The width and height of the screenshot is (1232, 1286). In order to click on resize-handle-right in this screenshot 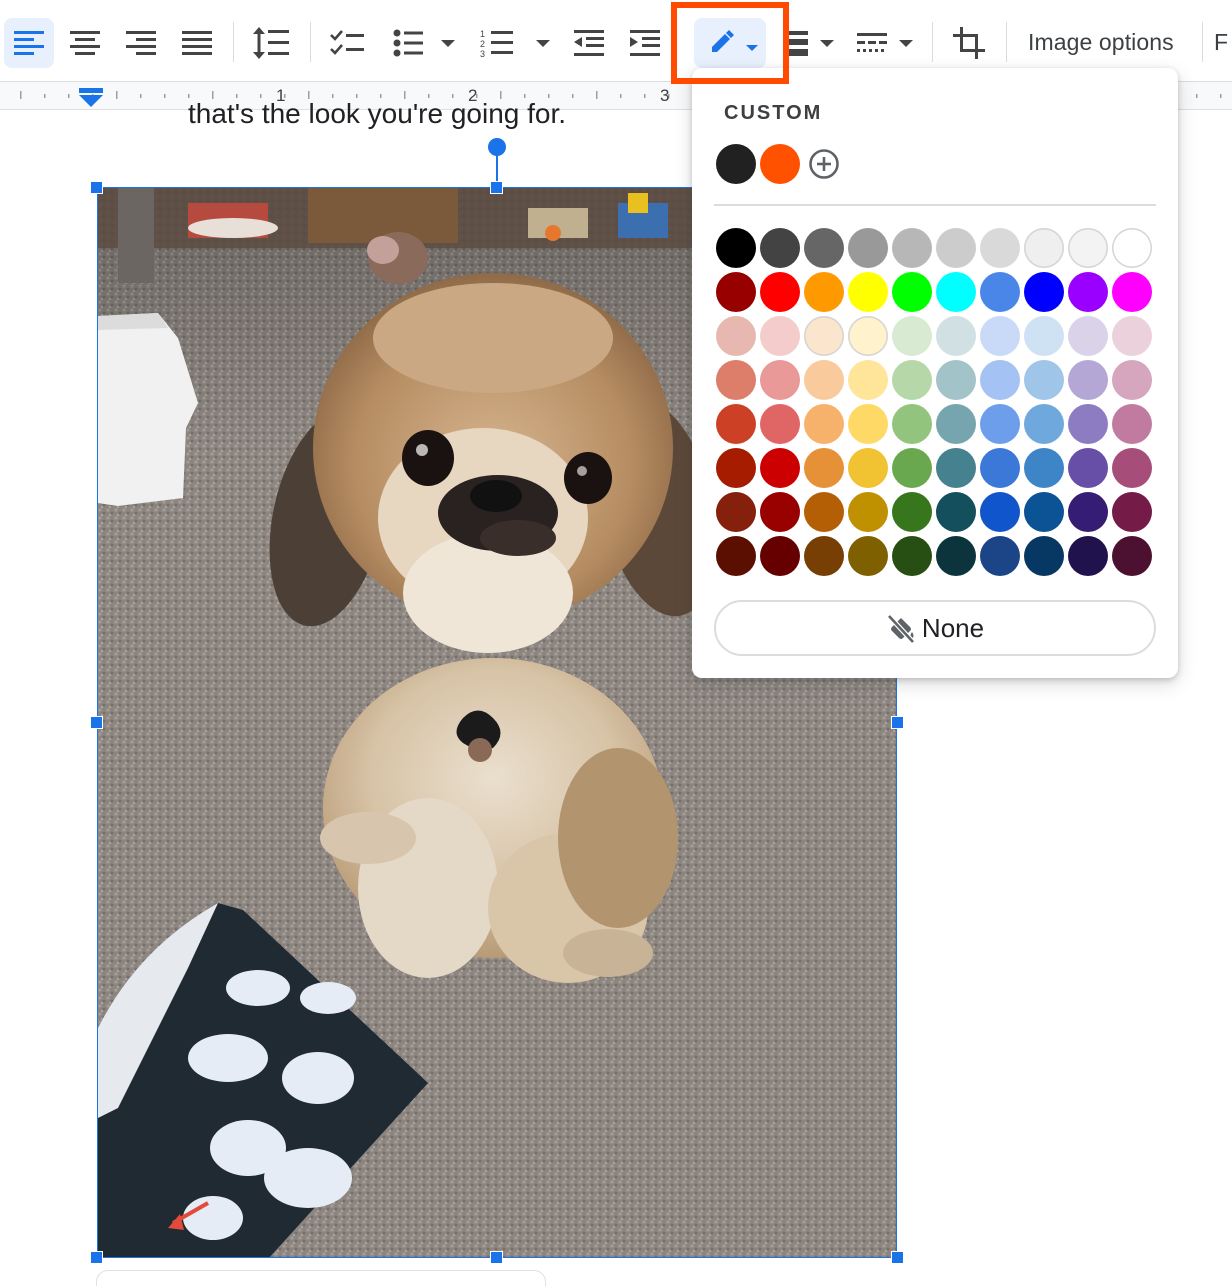, I will do `click(897, 722)`.